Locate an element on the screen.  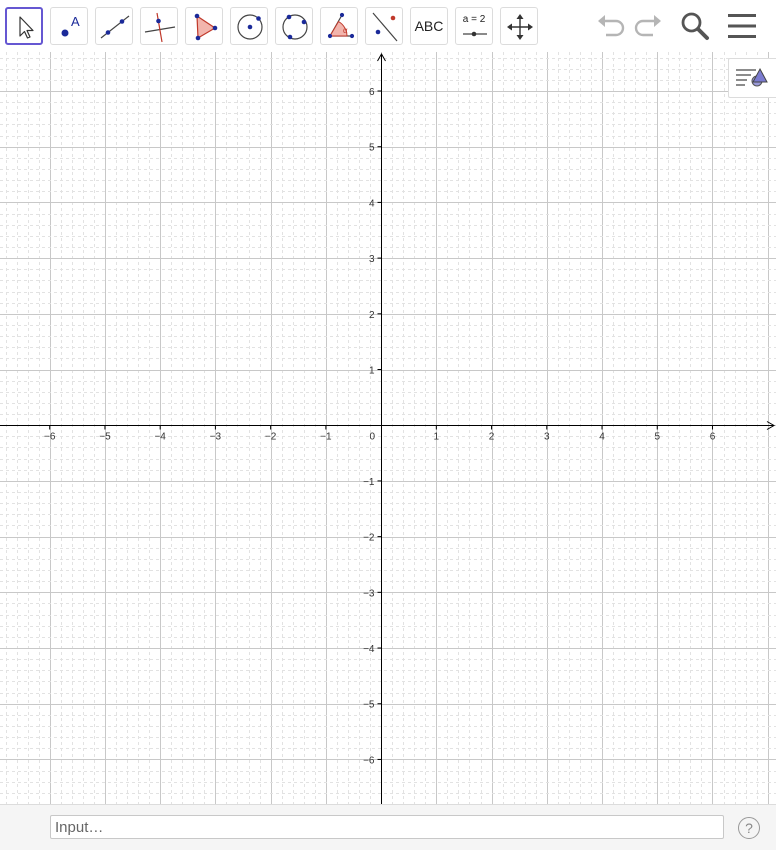
redo-icon is located at coordinates (648, 30).